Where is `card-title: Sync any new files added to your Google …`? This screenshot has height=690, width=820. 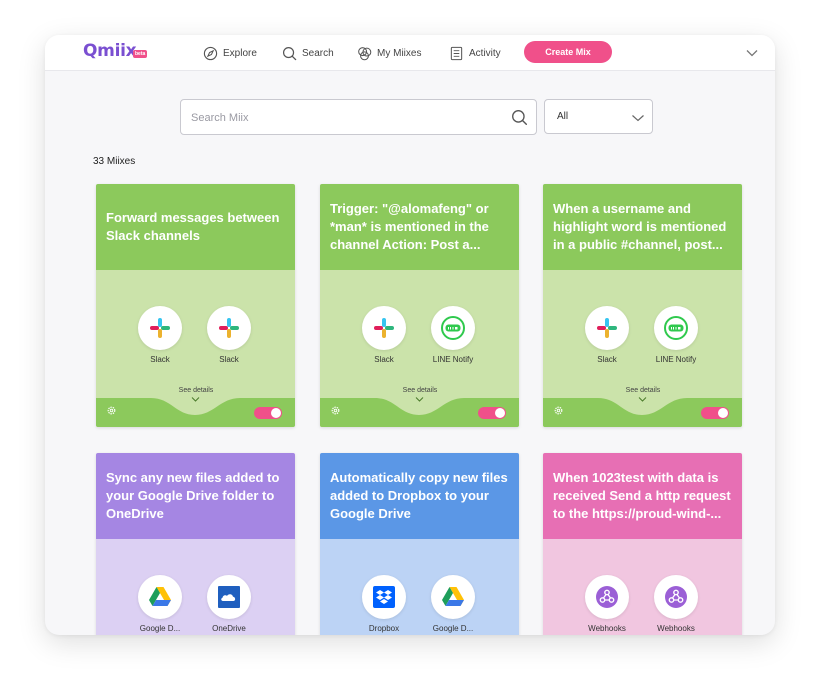 card-title: Sync any new files added to your Google … is located at coordinates (193, 495).